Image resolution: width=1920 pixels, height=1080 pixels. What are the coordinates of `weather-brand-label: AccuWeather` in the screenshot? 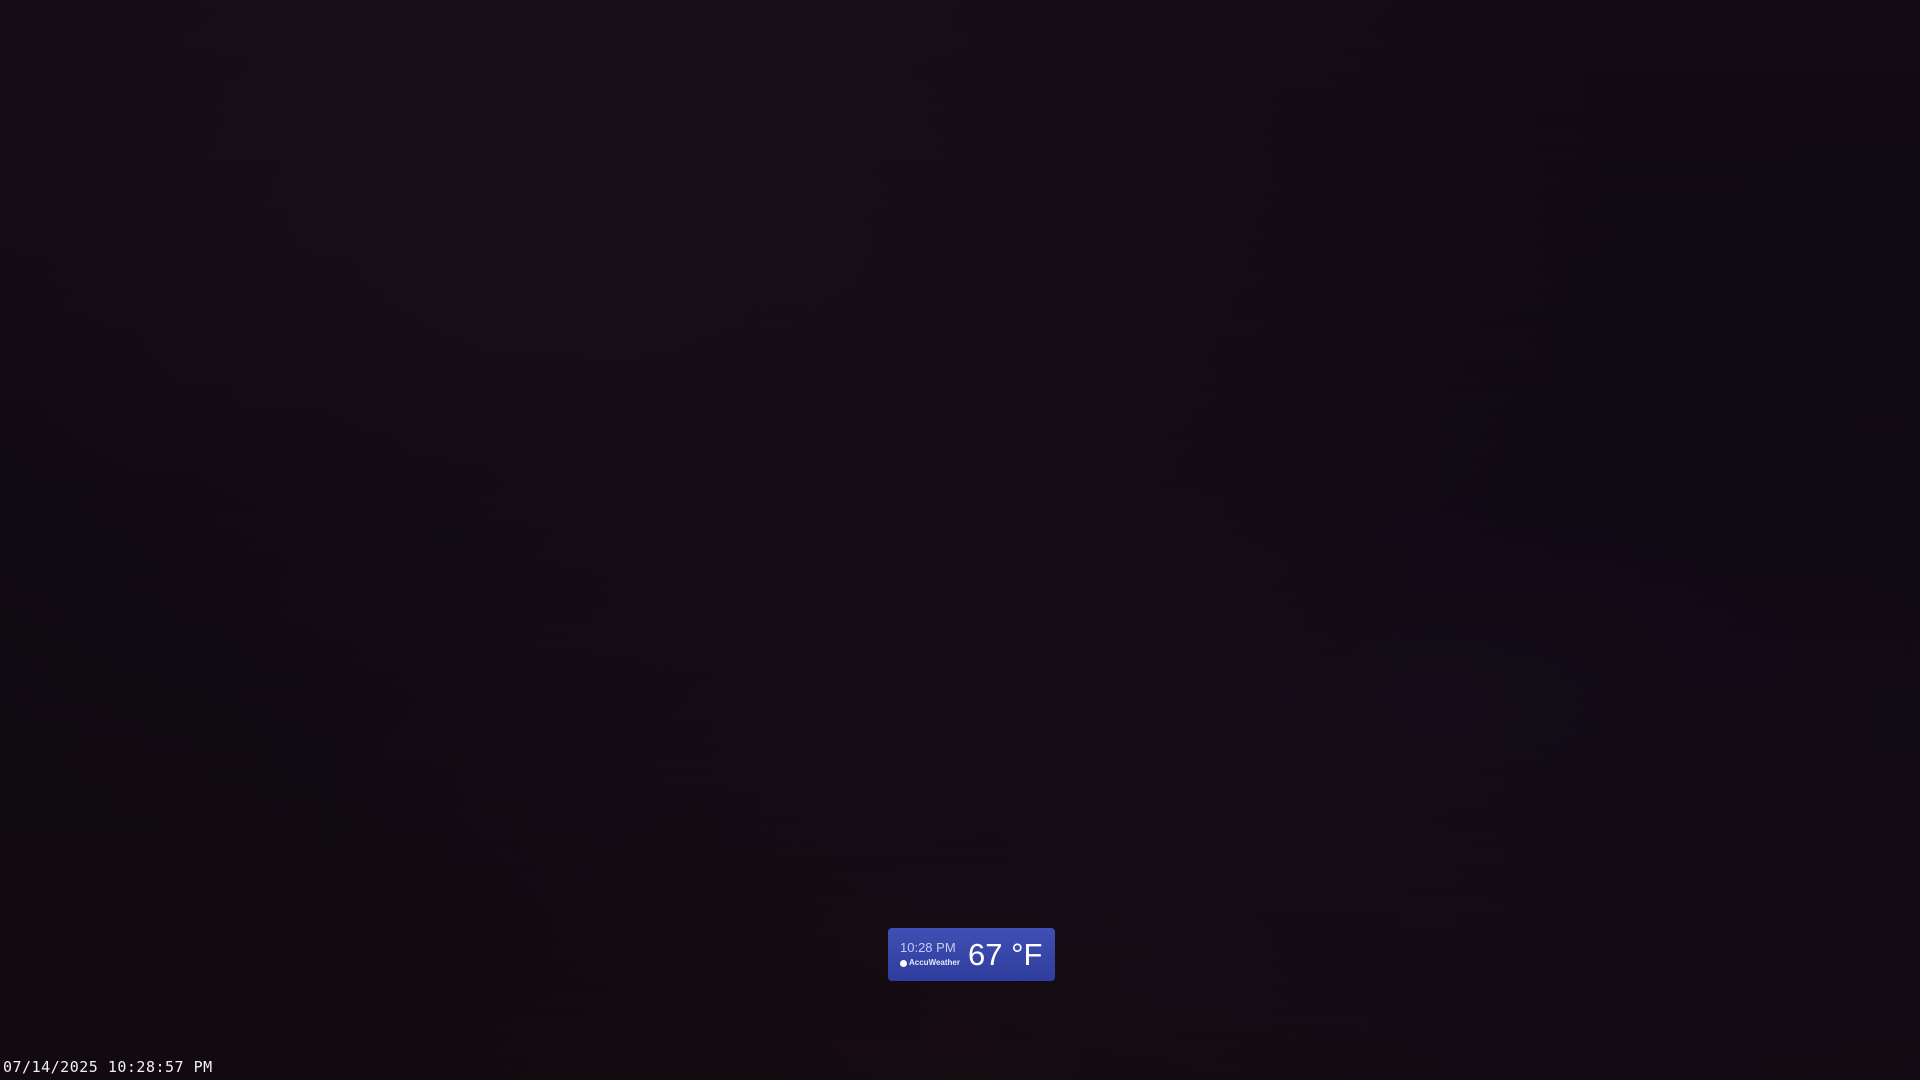 It's located at (934, 962).